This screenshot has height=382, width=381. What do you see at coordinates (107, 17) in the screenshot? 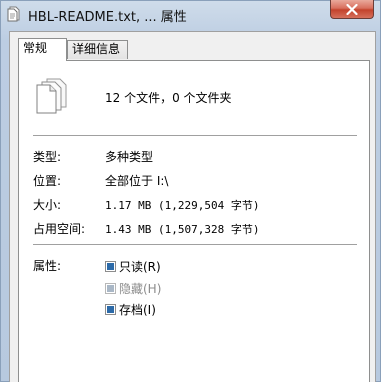
I see `window-title: HBL-README.txt, ... 属性` at bounding box center [107, 17].